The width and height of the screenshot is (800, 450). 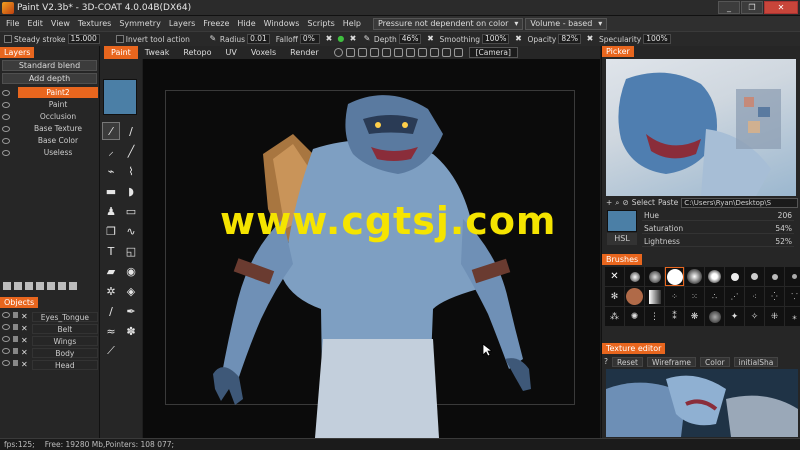 What do you see at coordinates (674, 296) in the screenshot?
I see `brush-item: ⁘` at bounding box center [674, 296].